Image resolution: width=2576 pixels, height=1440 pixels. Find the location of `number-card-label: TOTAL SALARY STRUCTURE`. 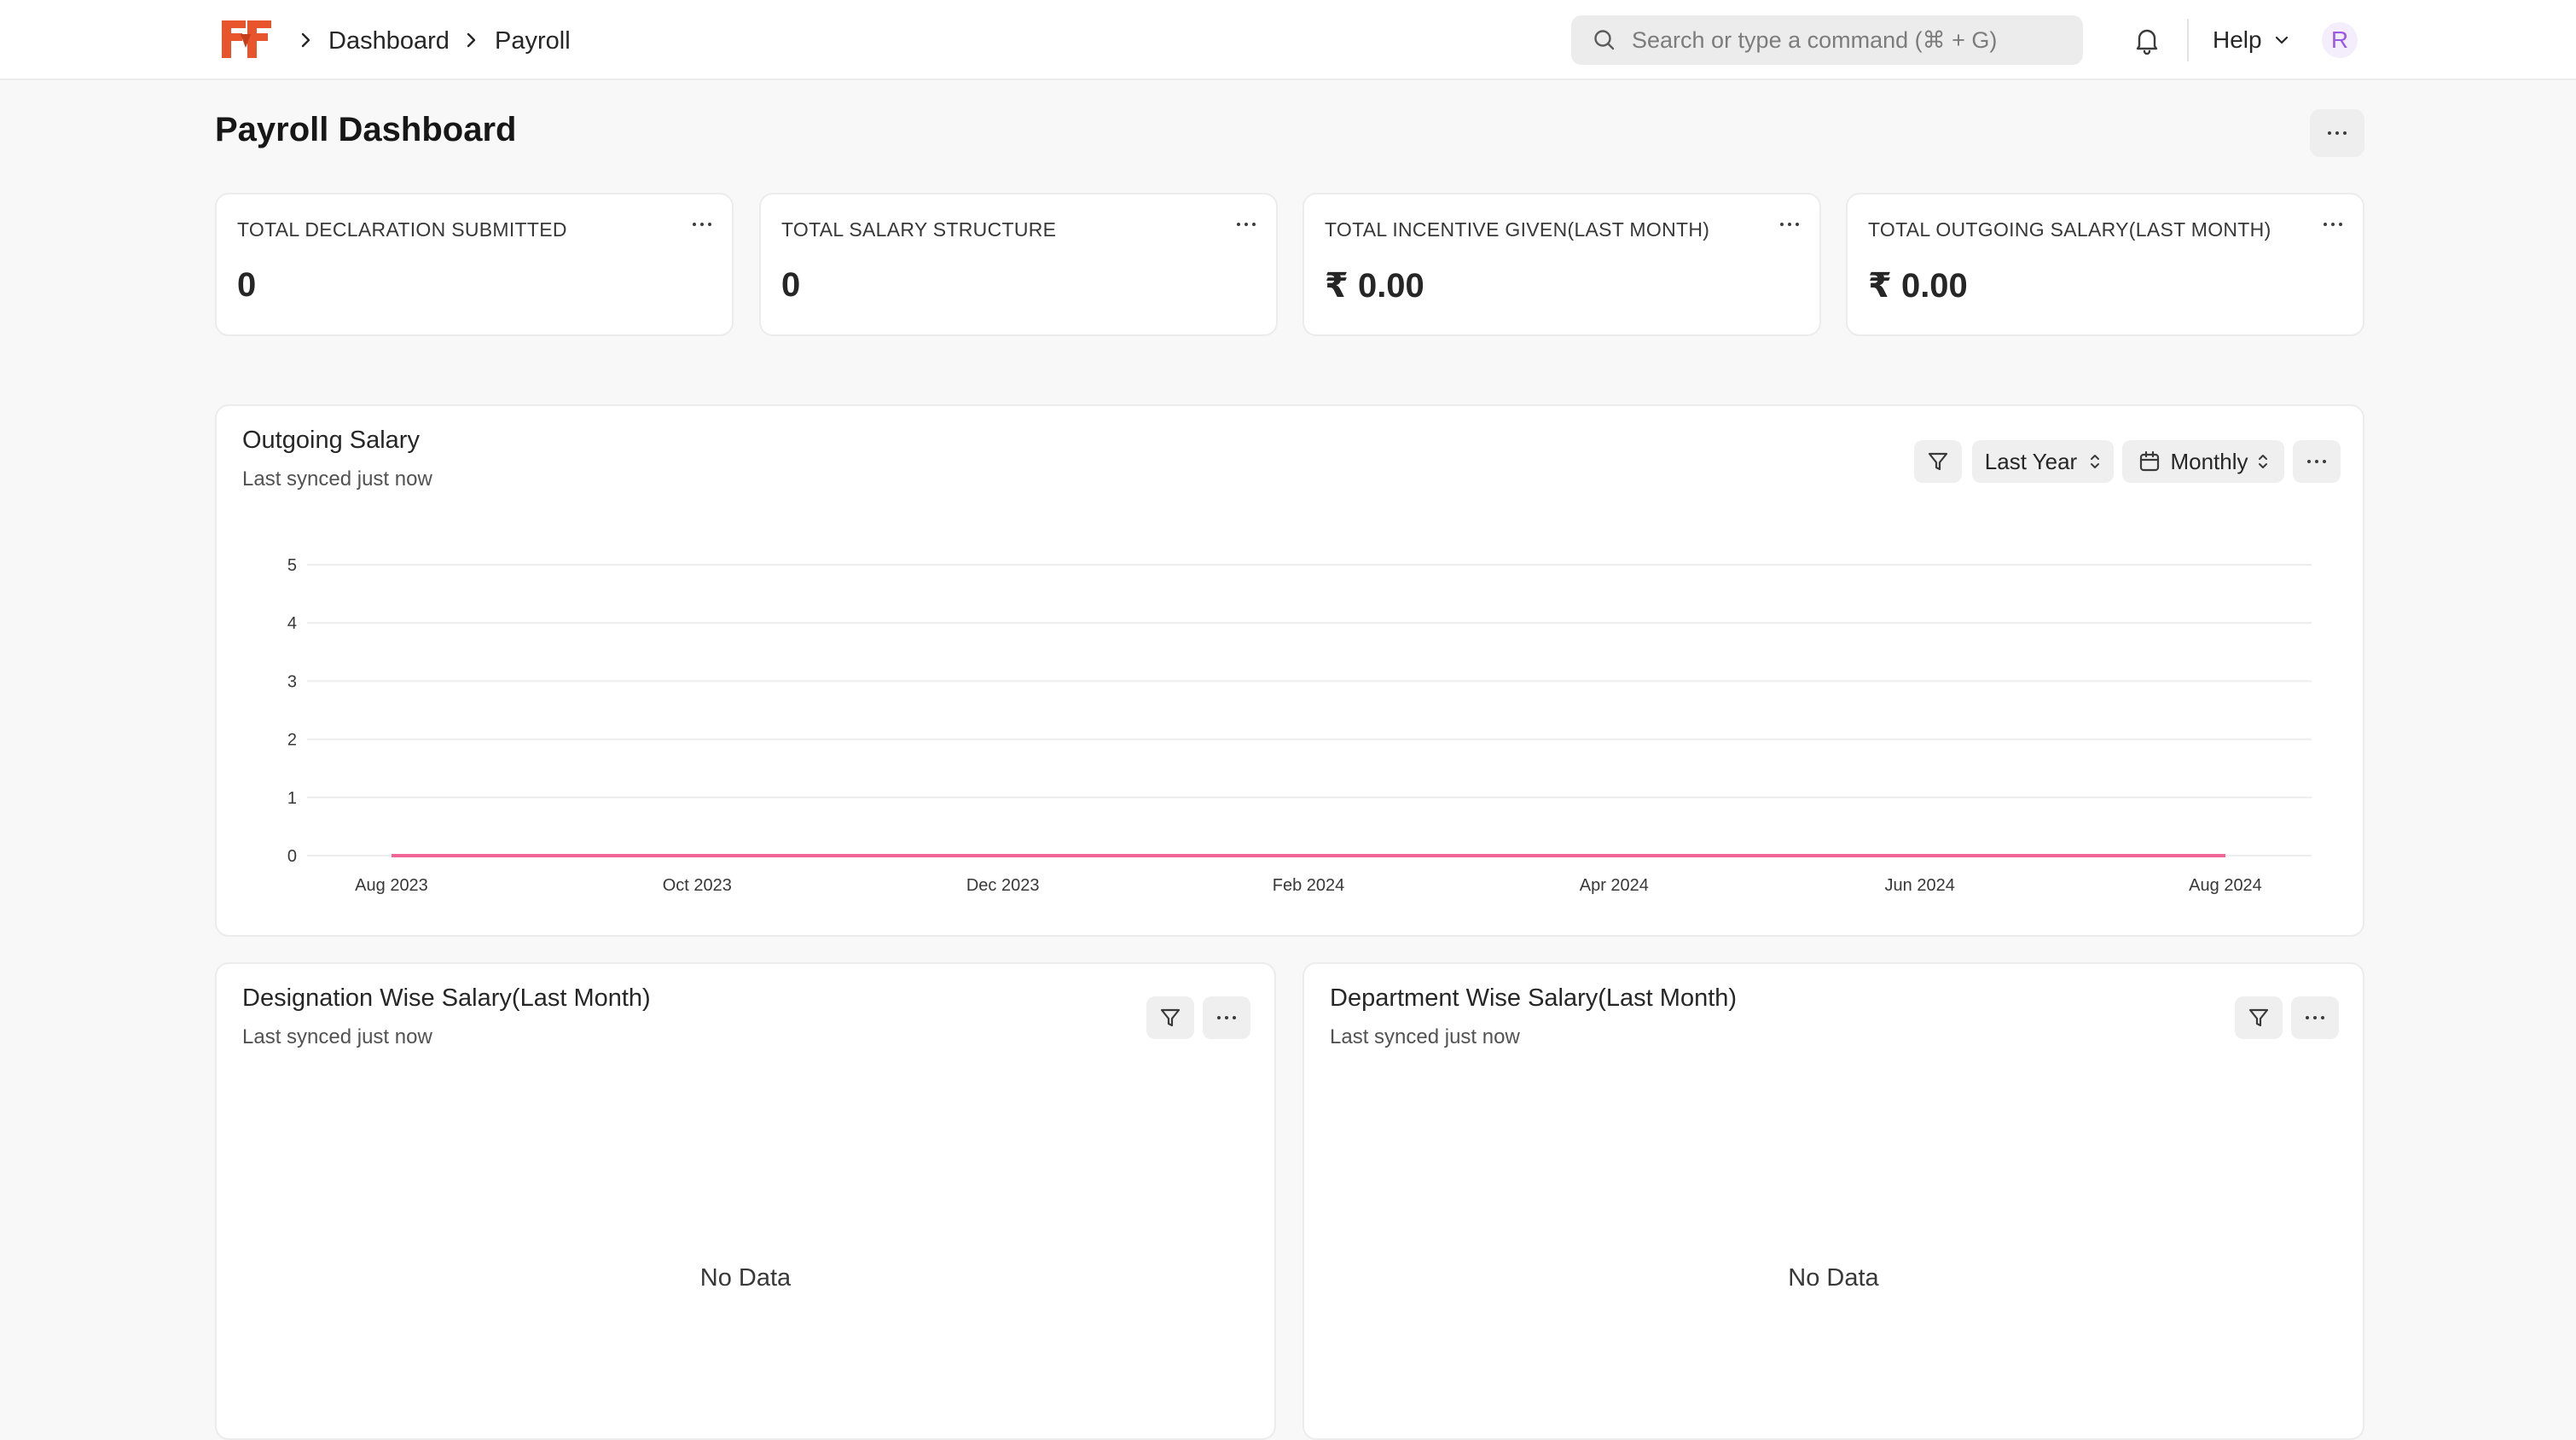

number-card-label: TOTAL SALARY STRUCTURE is located at coordinates (919, 230).